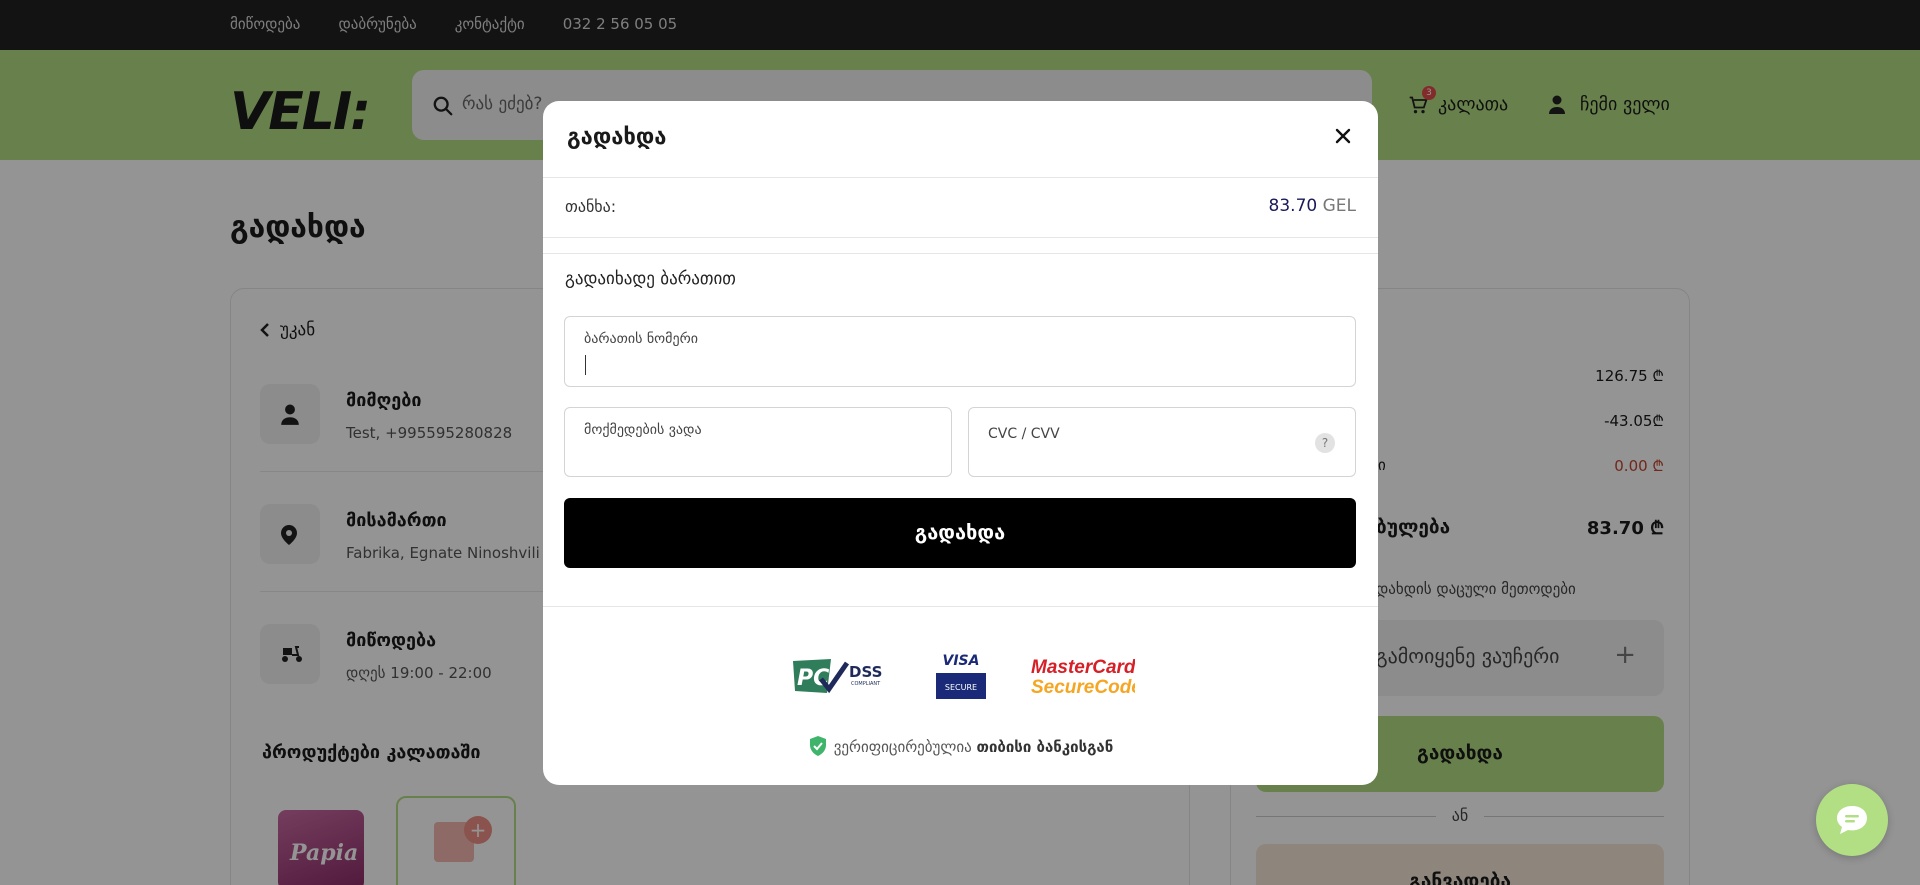 The height and width of the screenshot is (885, 1920). I want to click on pay-button: გადახდა, so click(960, 533).